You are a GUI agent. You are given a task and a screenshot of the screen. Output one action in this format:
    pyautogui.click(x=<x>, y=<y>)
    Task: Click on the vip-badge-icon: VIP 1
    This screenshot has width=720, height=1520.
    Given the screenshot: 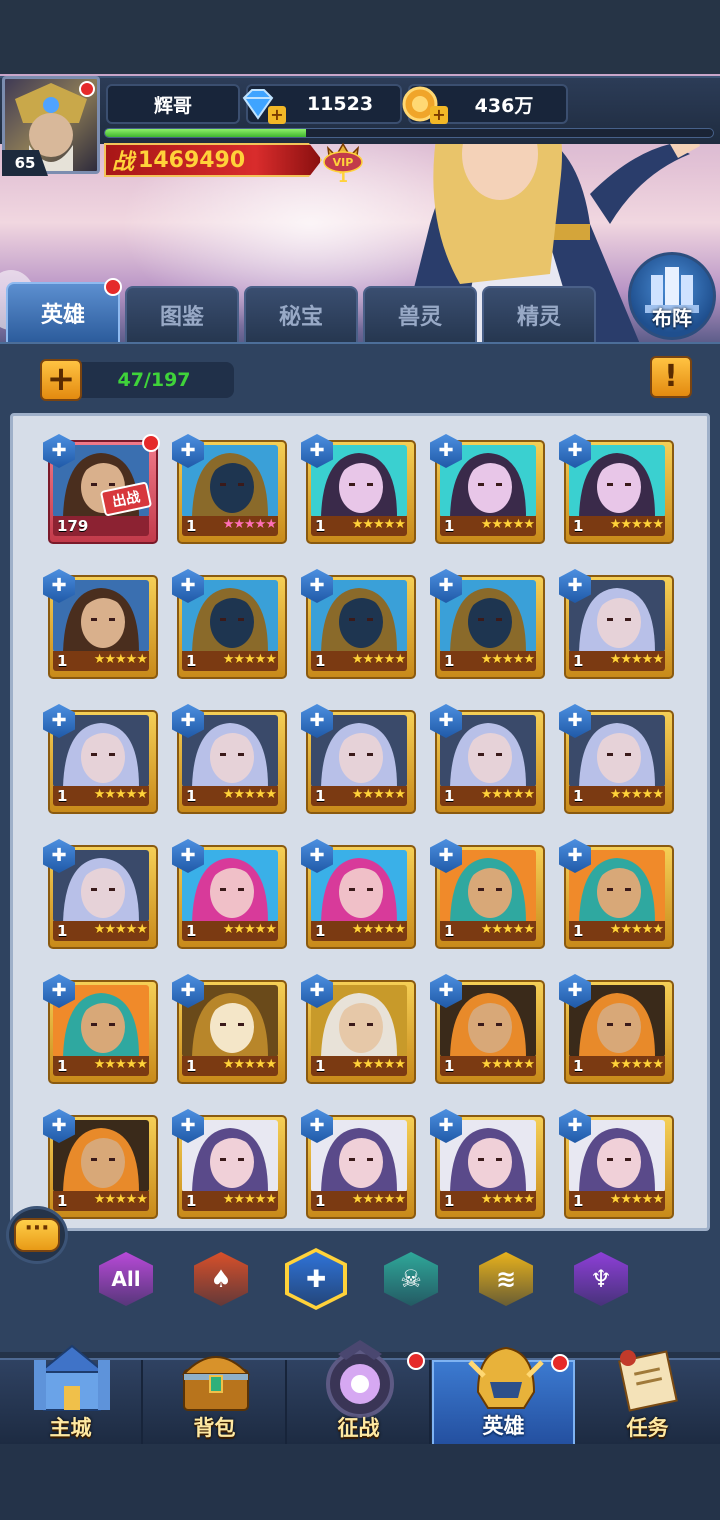 What is the action you would take?
    pyautogui.click(x=343, y=161)
    